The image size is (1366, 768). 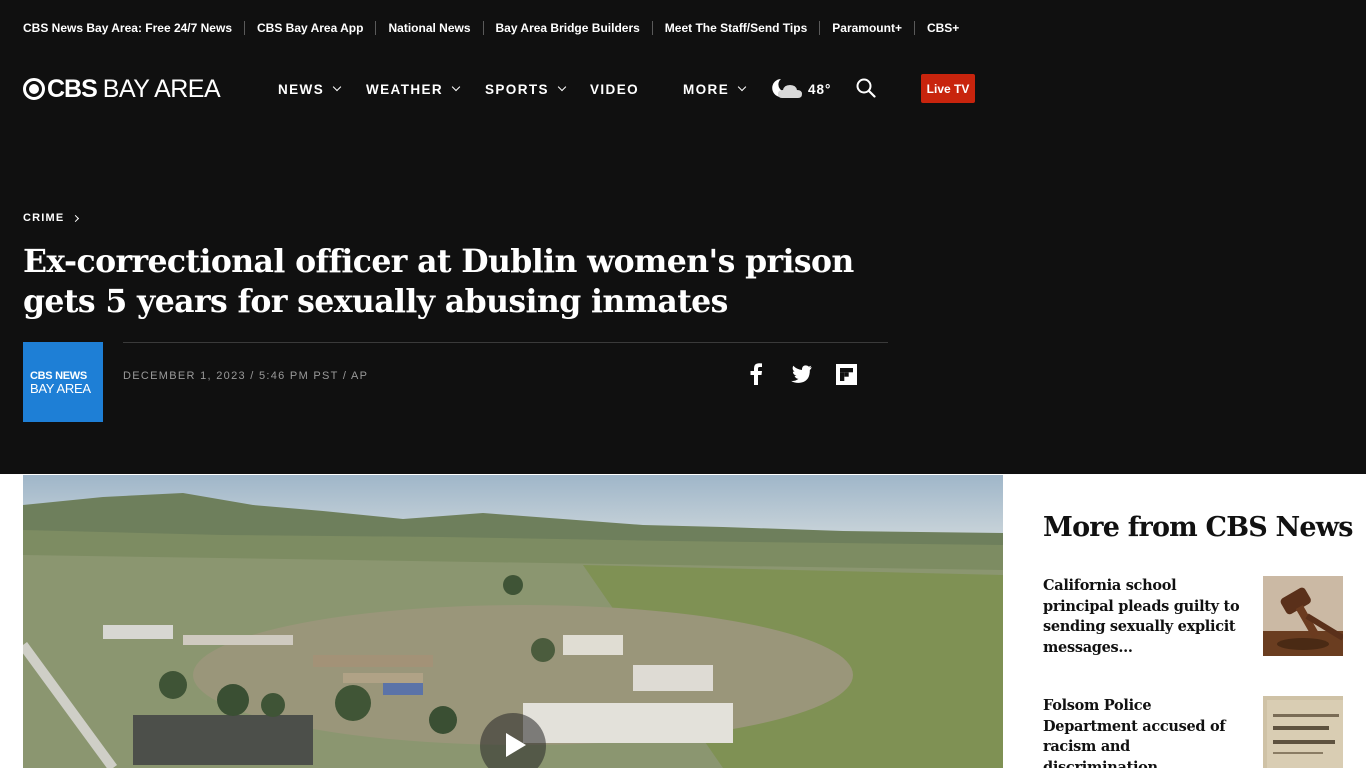 I want to click on nav-label: WEATHER, so click(x=405, y=89).